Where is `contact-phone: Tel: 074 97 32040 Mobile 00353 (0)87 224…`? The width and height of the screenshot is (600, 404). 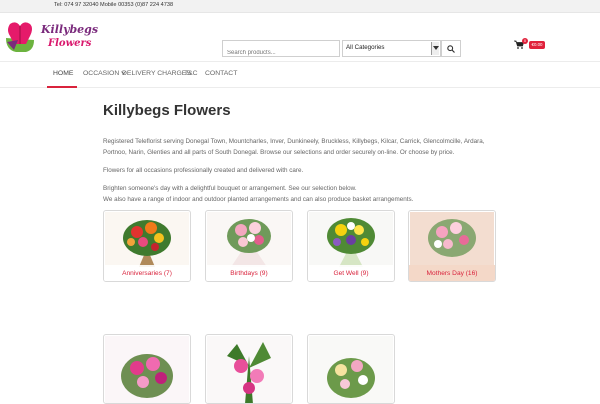
contact-phone: Tel: 074 97 32040 Mobile 00353 (0)87 224… is located at coordinates (114, 5).